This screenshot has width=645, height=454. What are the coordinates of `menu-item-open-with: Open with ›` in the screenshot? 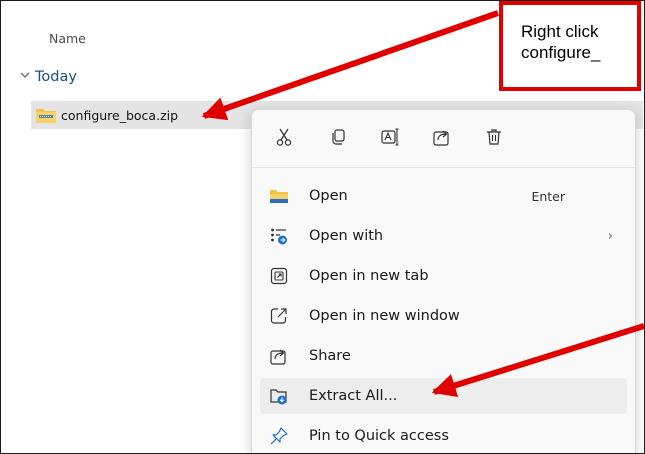 It's located at (443, 236).